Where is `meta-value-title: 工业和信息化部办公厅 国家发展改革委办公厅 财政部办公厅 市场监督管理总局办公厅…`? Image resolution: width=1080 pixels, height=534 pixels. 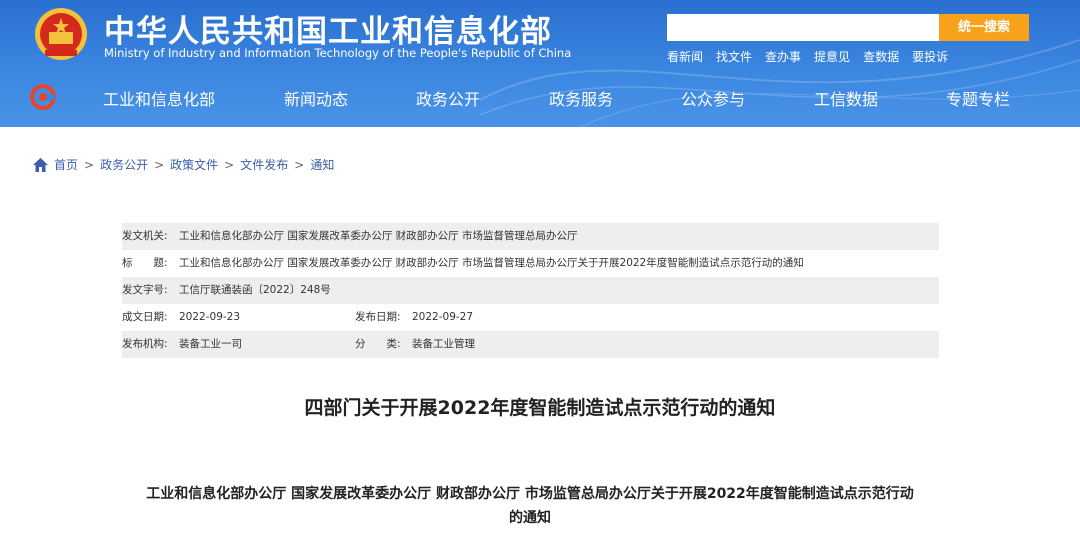 meta-value-title: 工业和信息化部办公厅 国家发展改革委办公厅 财政部办公厅 市场监督管理总局办公厅… is located at coordinates (491, 263).